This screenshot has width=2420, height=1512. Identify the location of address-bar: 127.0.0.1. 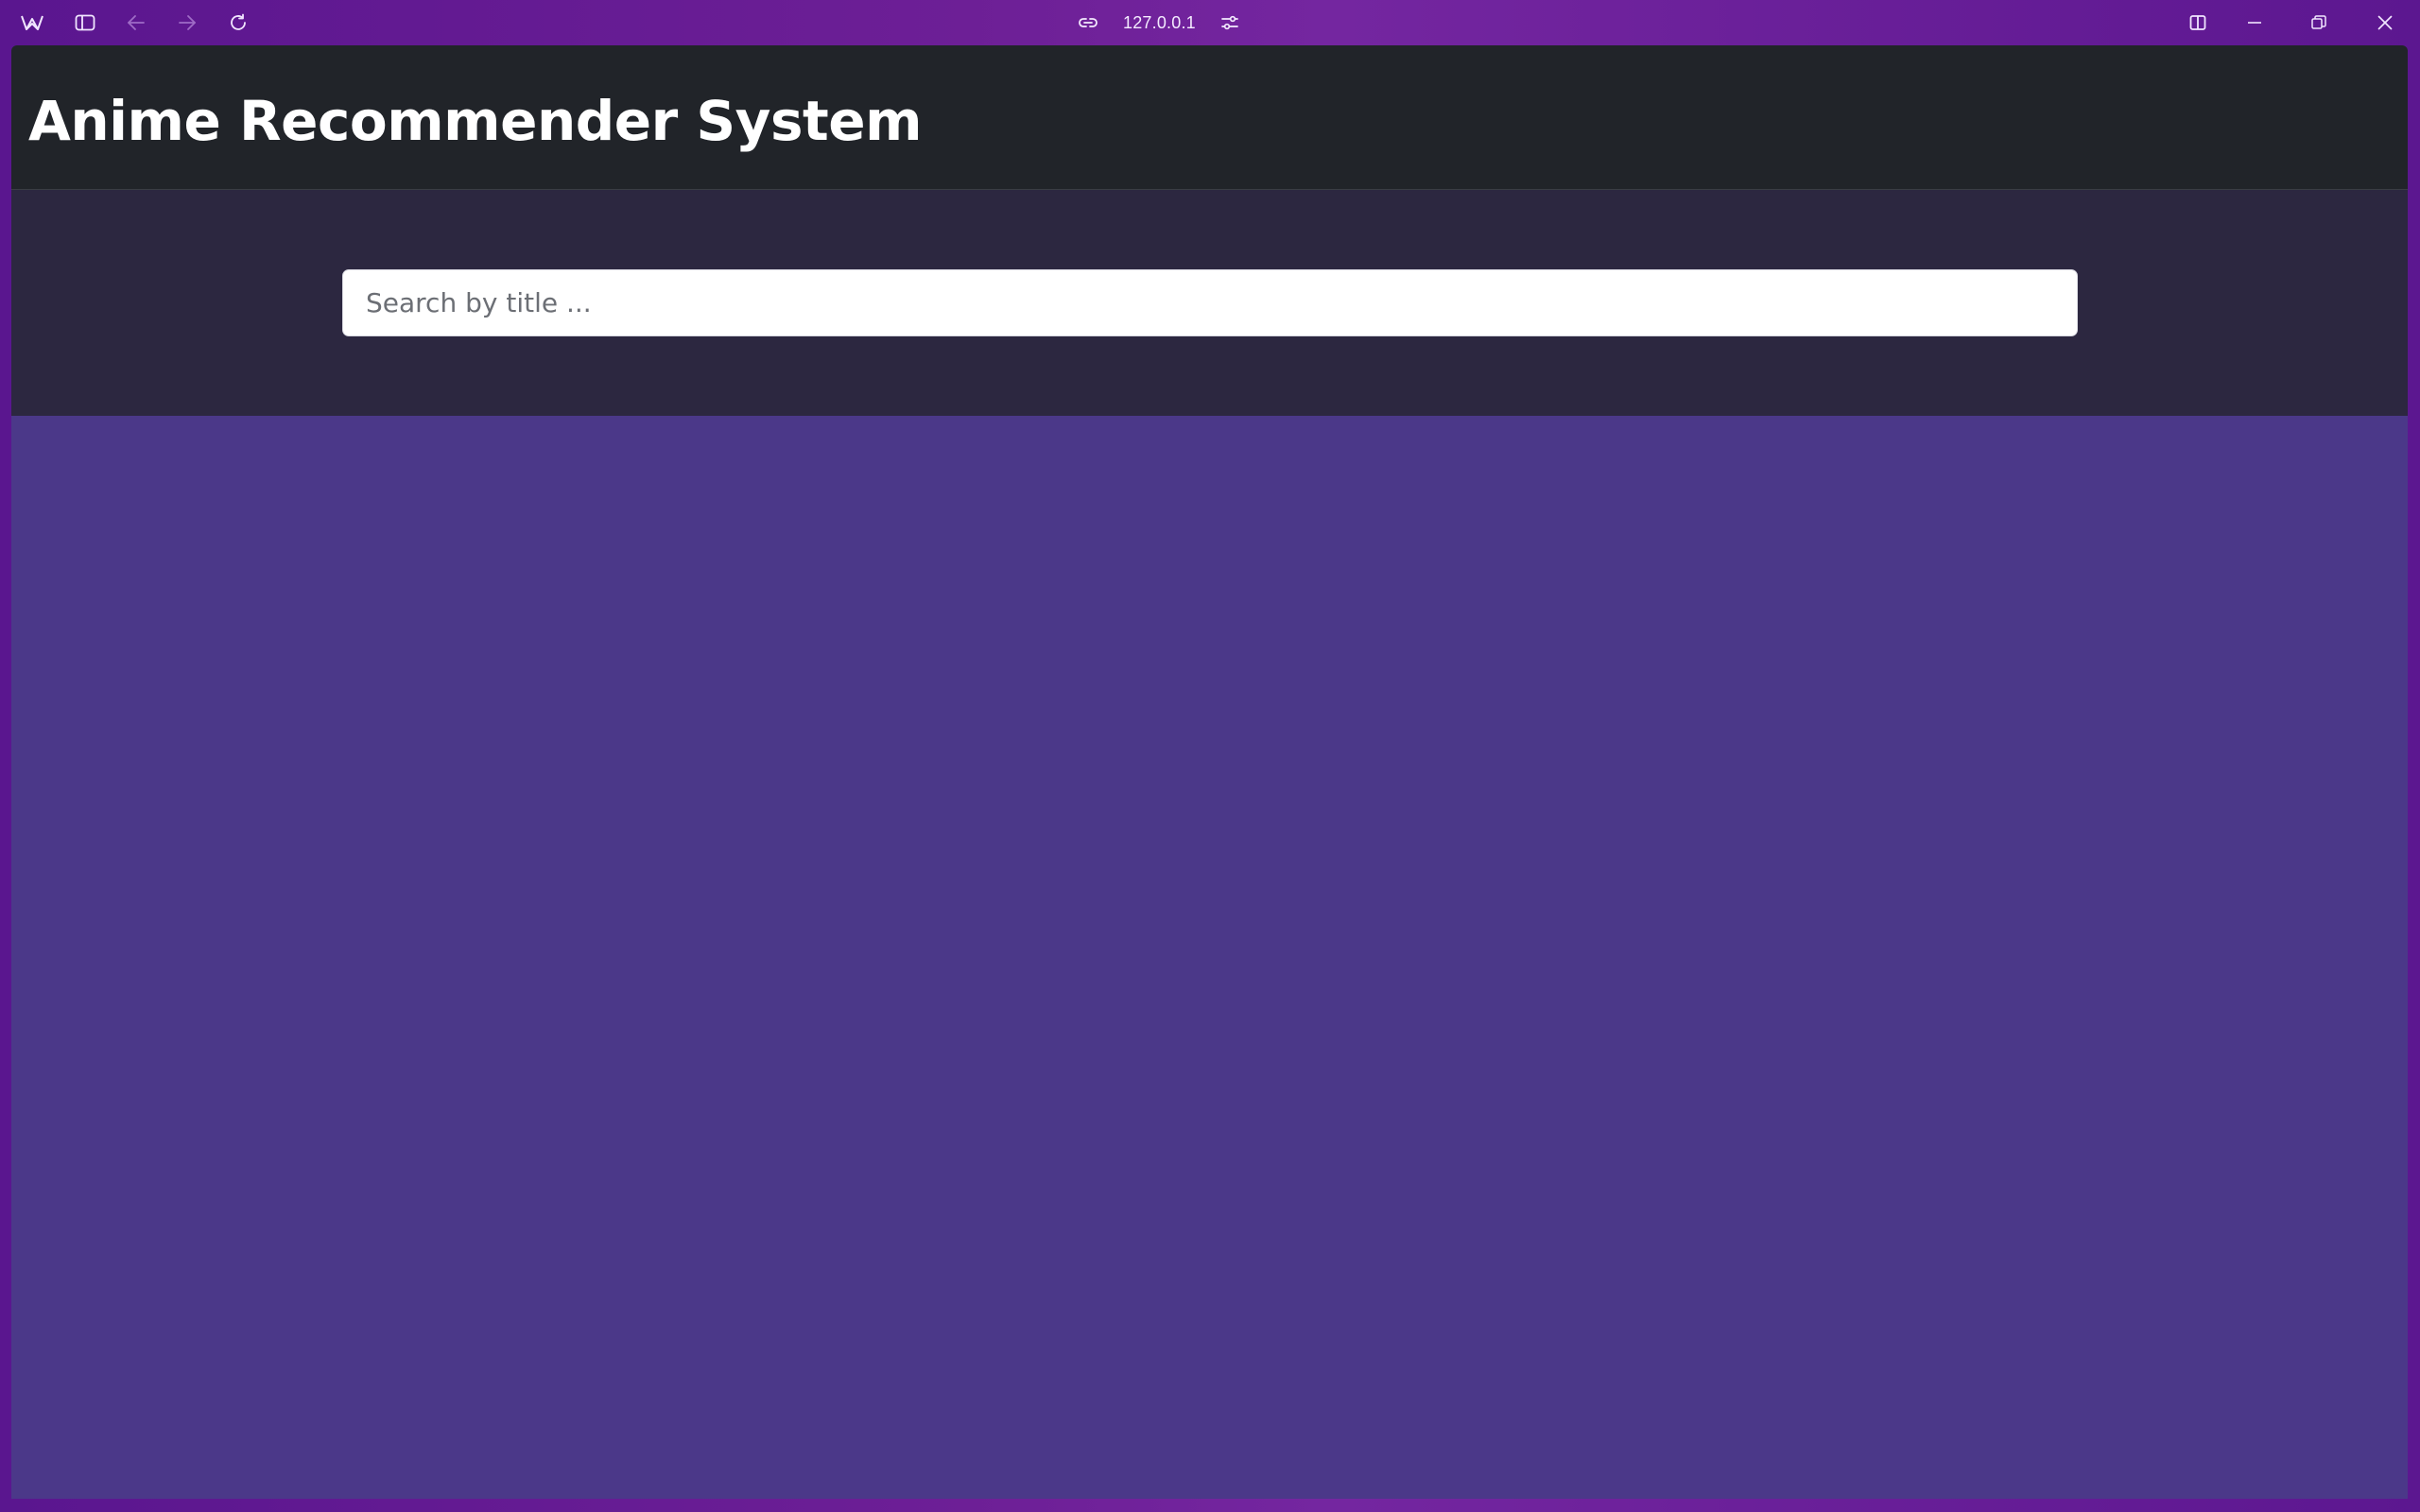
(1158, 22).